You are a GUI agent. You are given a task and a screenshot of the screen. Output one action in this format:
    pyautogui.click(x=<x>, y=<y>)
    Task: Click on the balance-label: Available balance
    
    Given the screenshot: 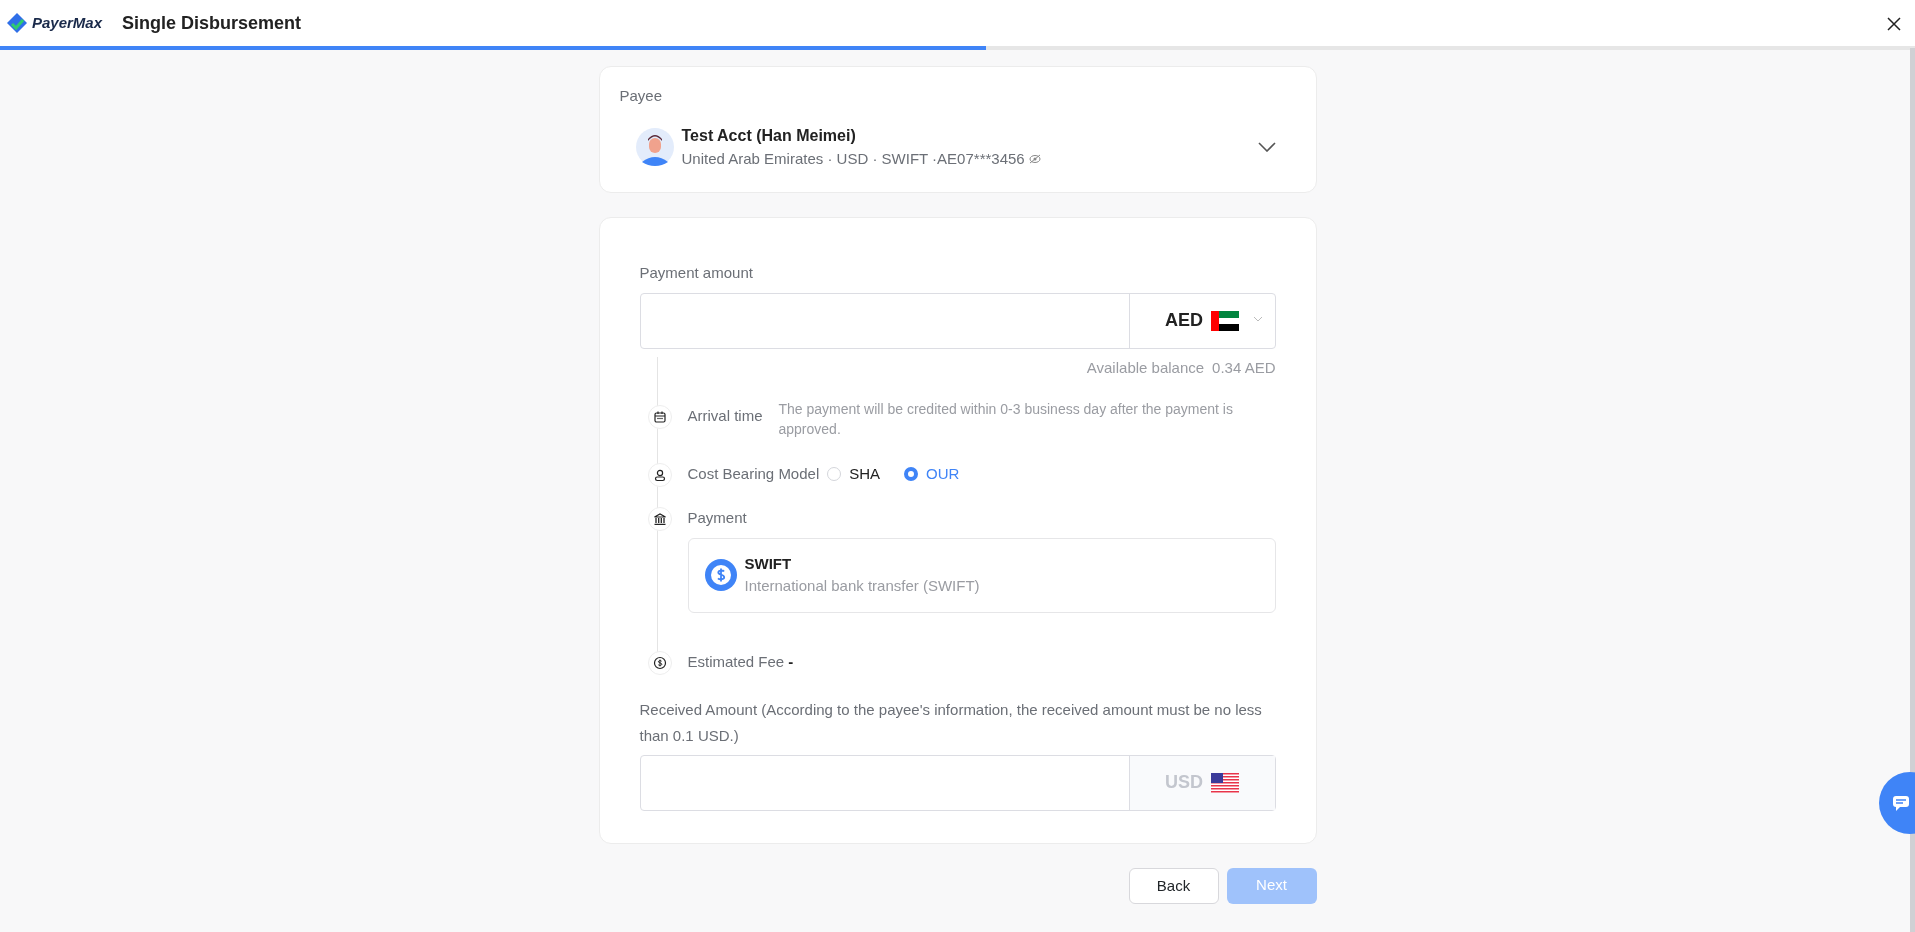 What is the action you would take?
    pyautogui.click(x=1145, y=367)
    